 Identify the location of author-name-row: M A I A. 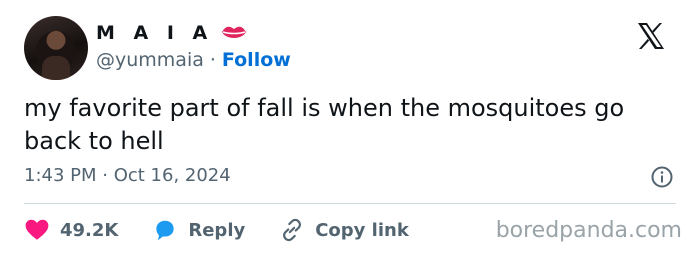
(171, 33).